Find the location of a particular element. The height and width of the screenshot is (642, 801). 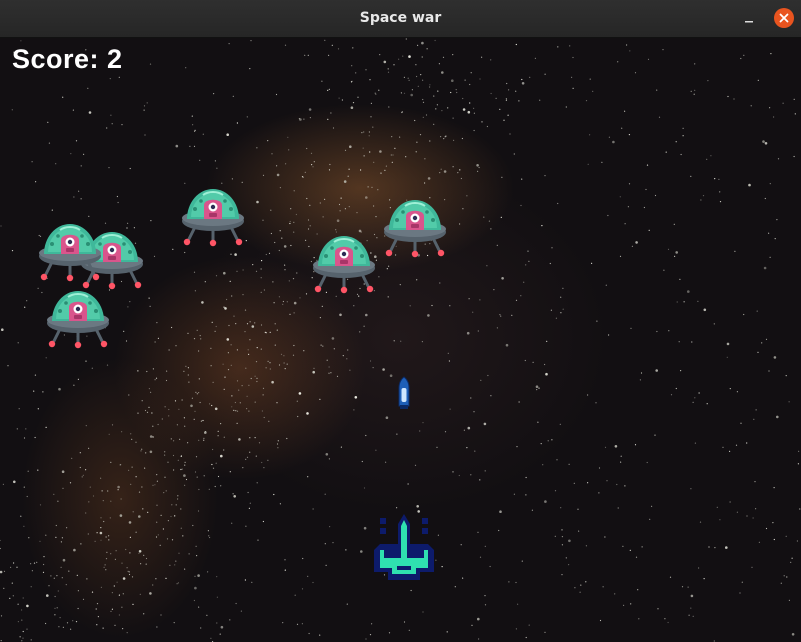

close-icon is located at coordinates (784, 18).